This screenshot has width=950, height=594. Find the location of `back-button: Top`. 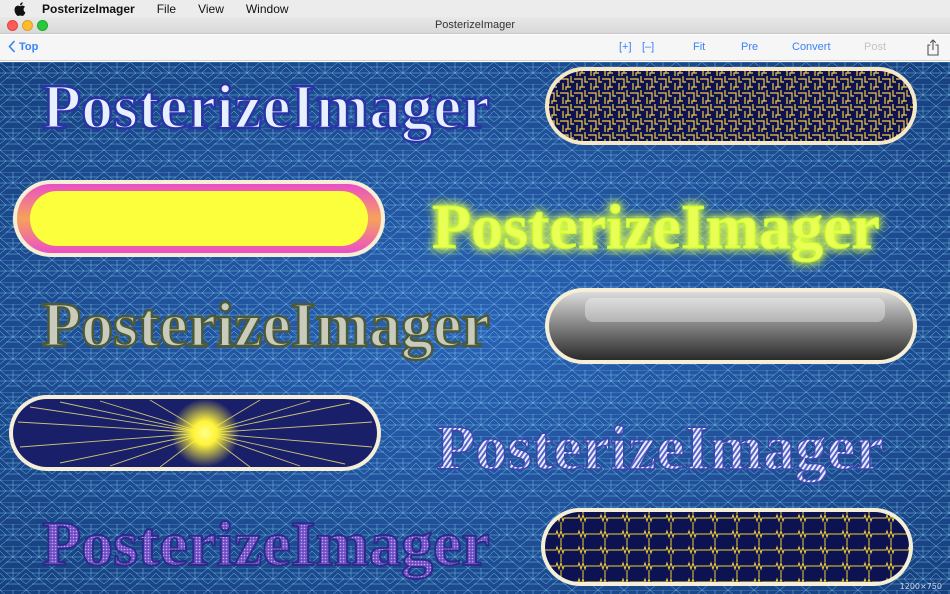

back-button: Top is located at coordinates (23, 46).